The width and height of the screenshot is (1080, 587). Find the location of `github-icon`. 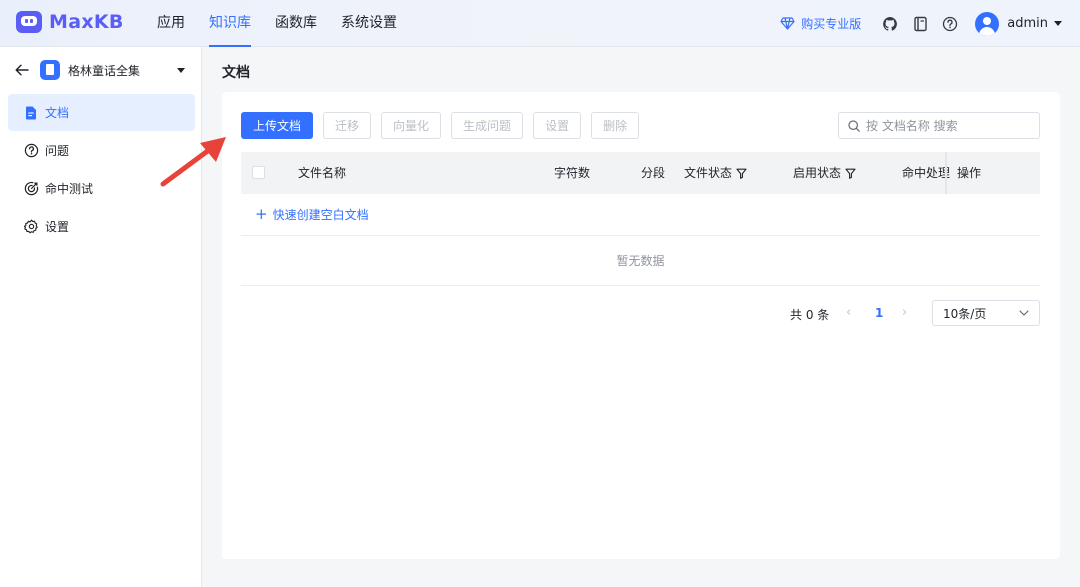

github-icon is located at coordinates (890, 24).